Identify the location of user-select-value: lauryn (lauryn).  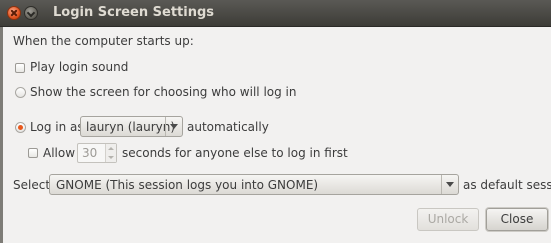
(131, 127).